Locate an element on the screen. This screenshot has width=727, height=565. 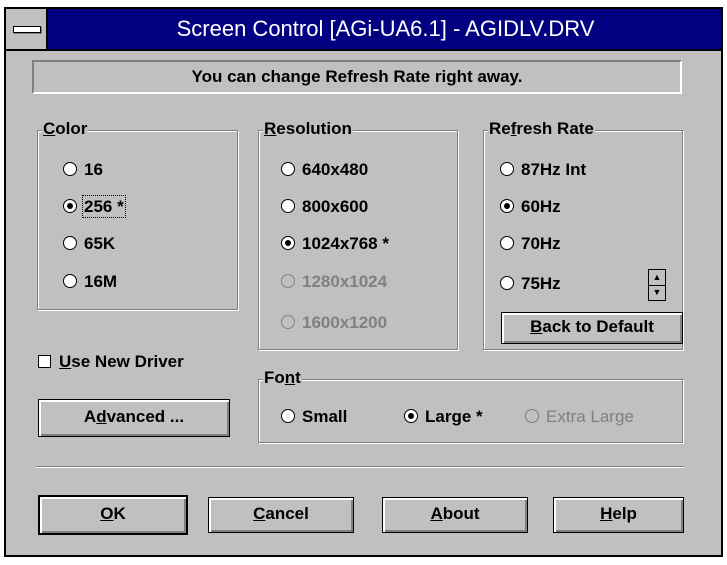
resolution-group-label: Resolution is located at coordinates (308, 129).